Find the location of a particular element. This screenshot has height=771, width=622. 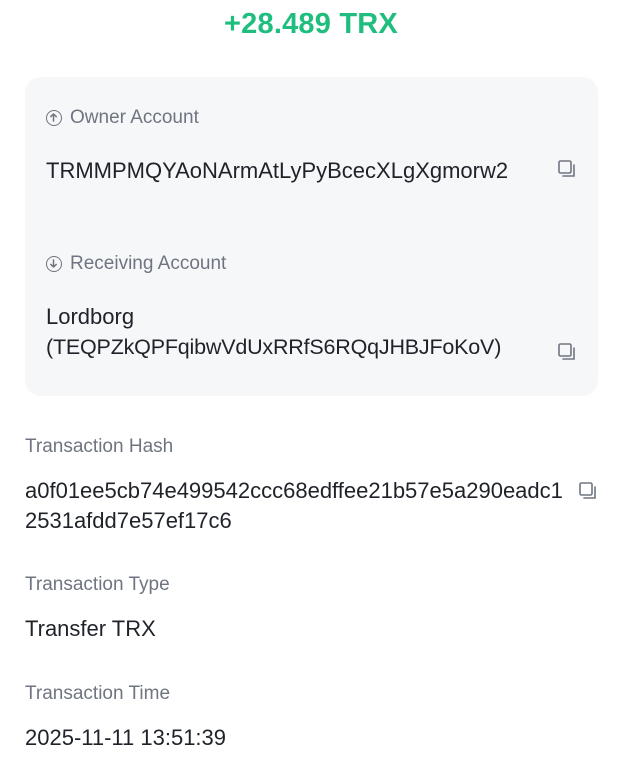

receiving-account-label: Receiving Account is located at coordinates (148, 263).